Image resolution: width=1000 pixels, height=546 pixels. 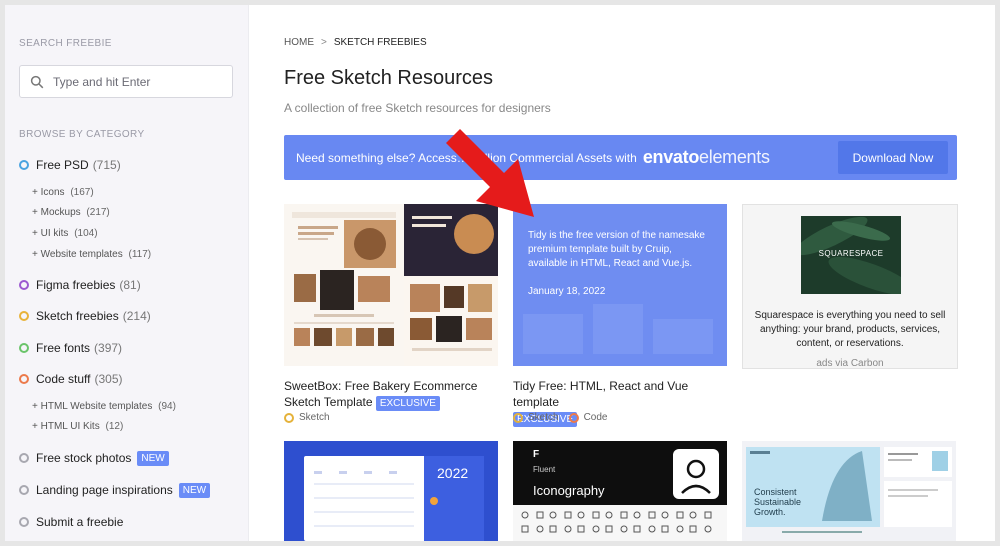 What do you see at coordinates (82, 134) in the screenshot?
I see `browse-heading: BROWSE BY CATEGORY` at bounding box center [82, 134].